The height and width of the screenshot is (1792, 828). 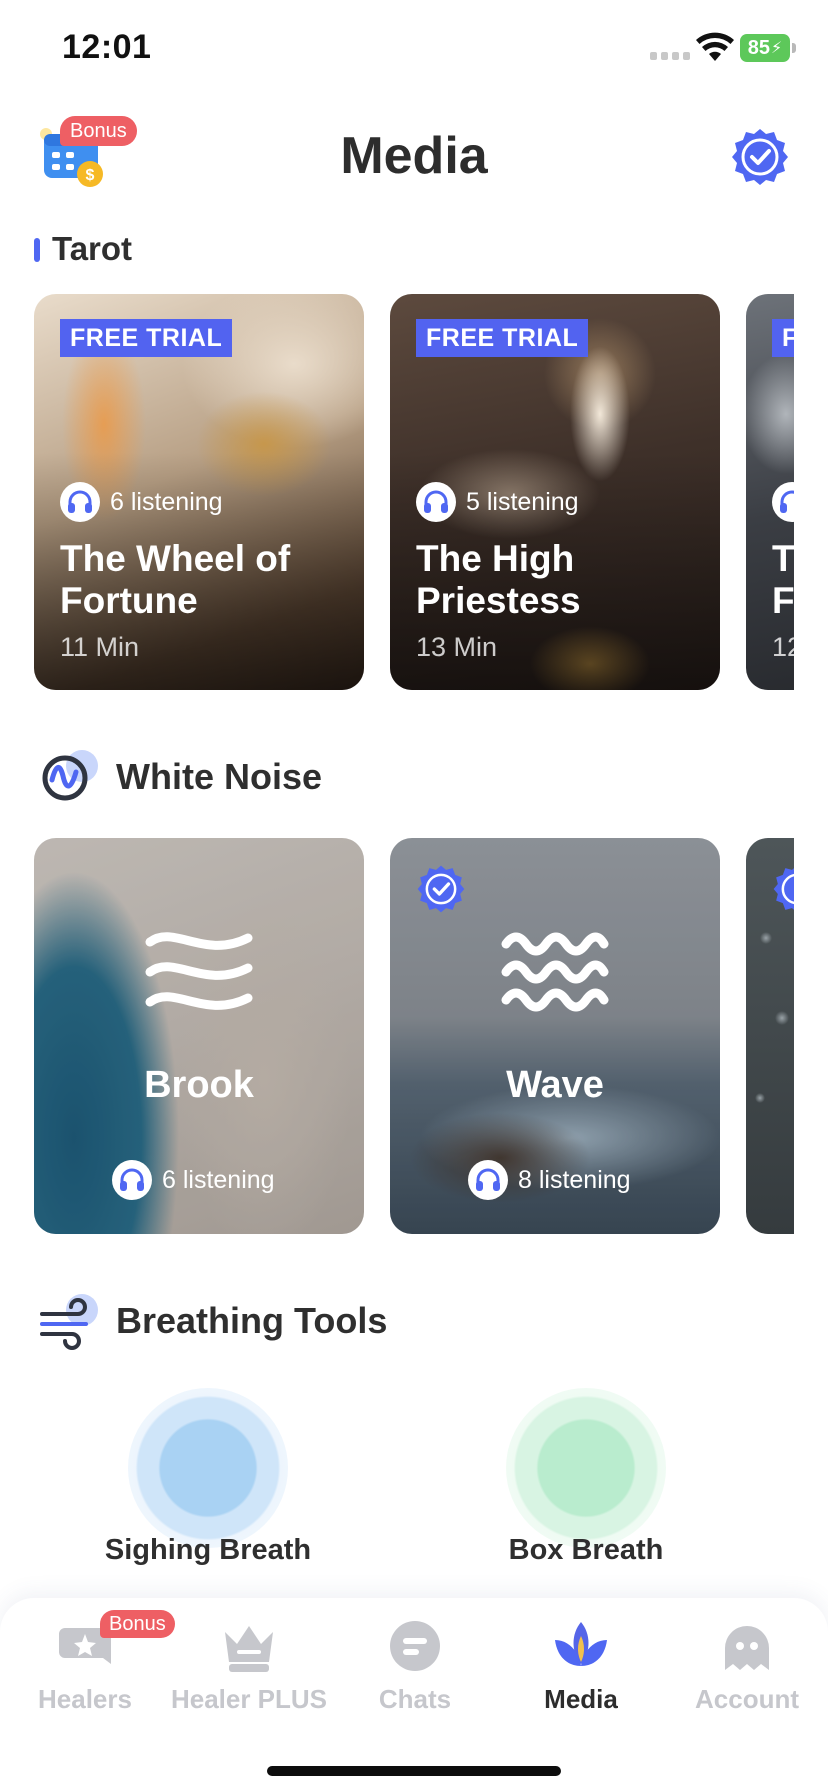 I want to click on tarot-card-duration: 11 Min, so click(x=100, y=647).